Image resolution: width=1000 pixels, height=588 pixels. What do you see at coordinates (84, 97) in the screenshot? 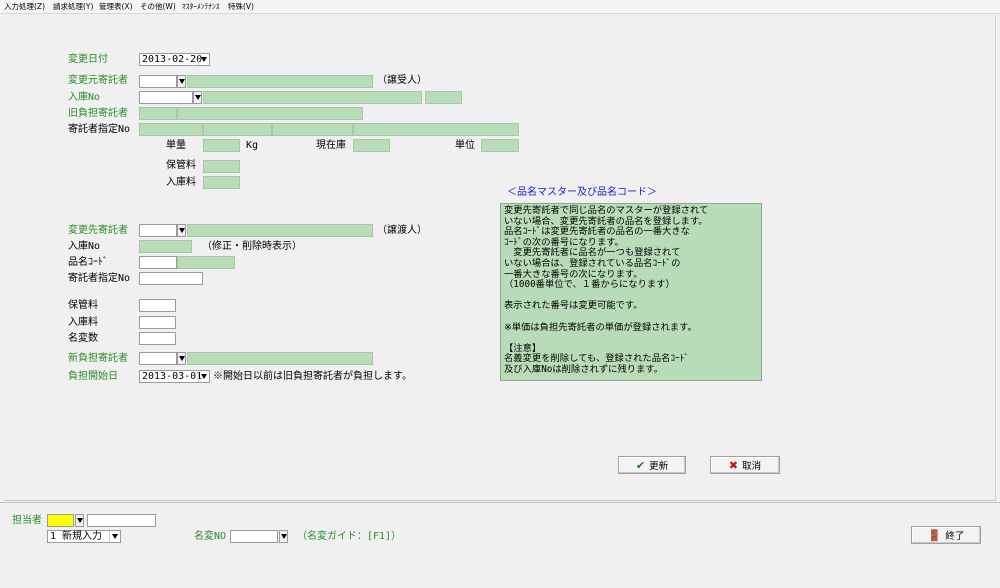
I see `receipt-no-label: 入庫No` at bounding box center [84, 97].